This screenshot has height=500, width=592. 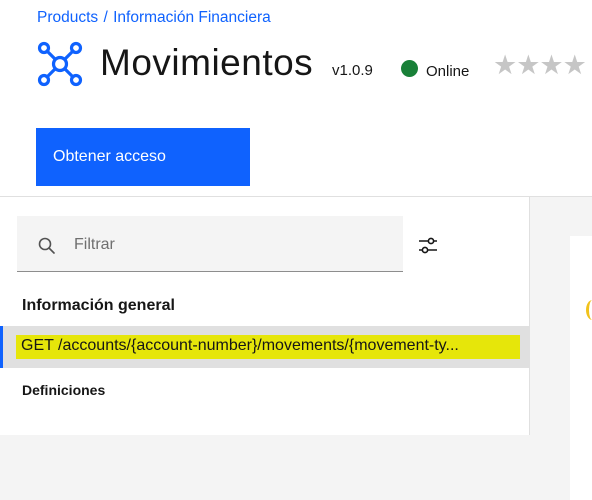 What do you see at coordinates (448, 71) in the screenshot?
I see `status-text: Online` at bounding box center [448, 71].